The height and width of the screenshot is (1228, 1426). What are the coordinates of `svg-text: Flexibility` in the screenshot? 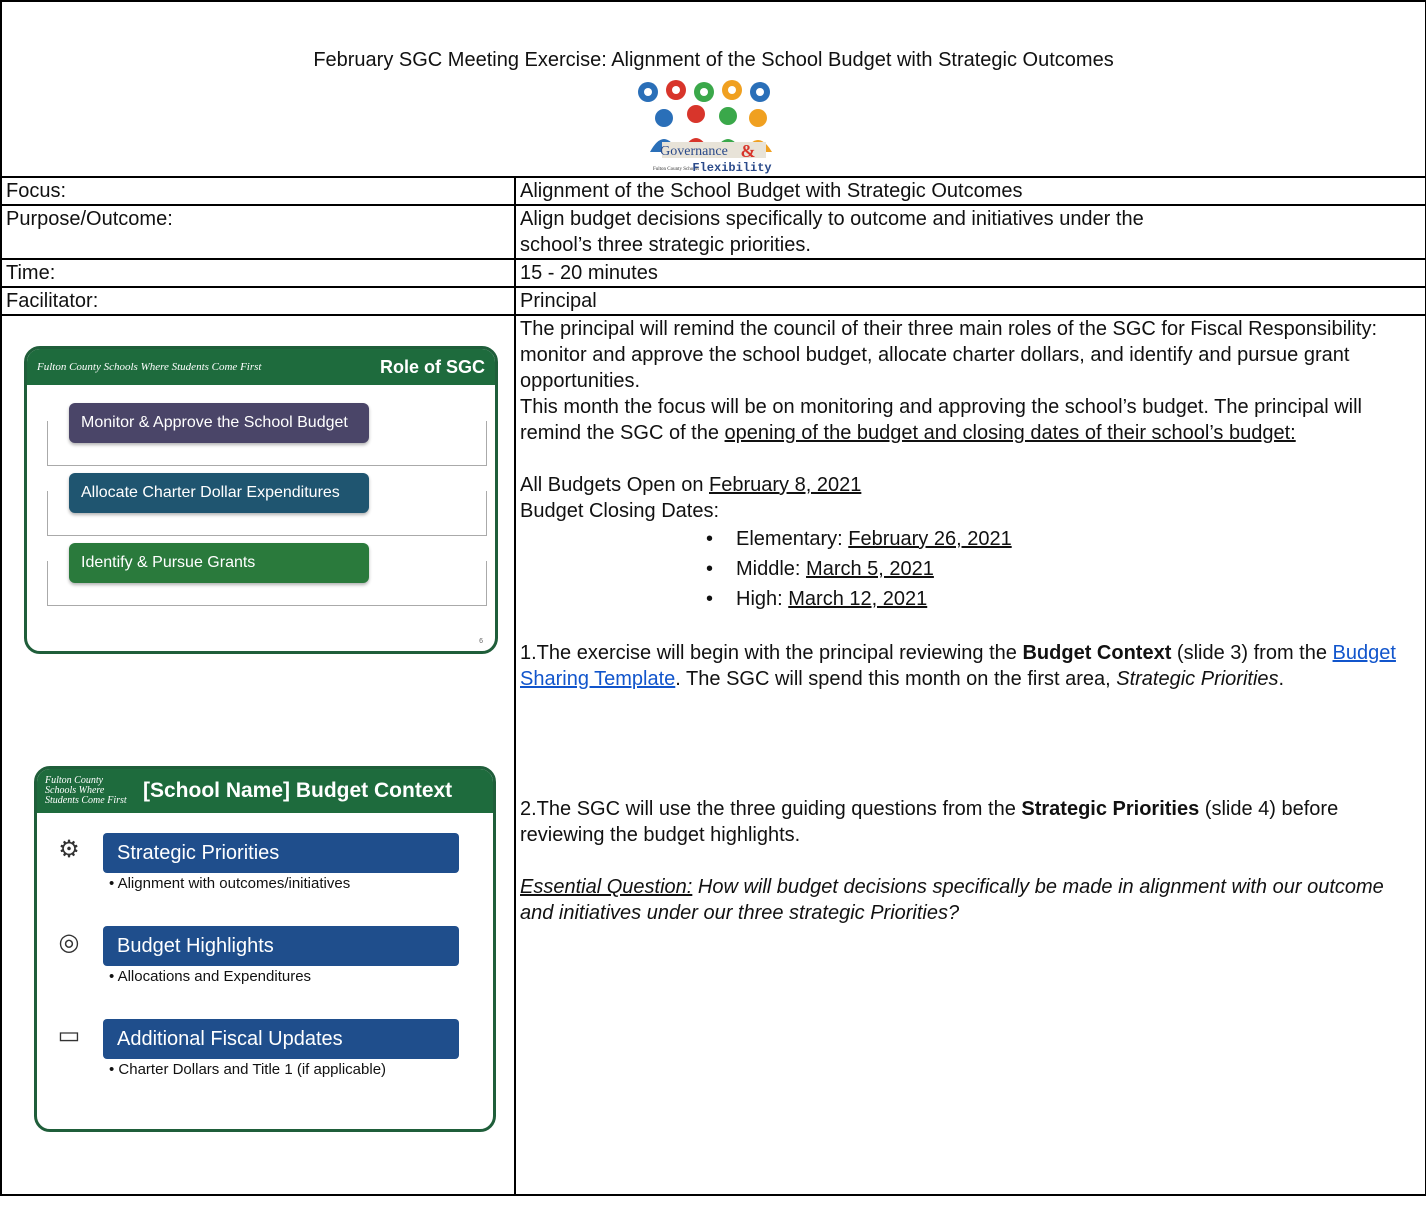 It's located at (731, 168).